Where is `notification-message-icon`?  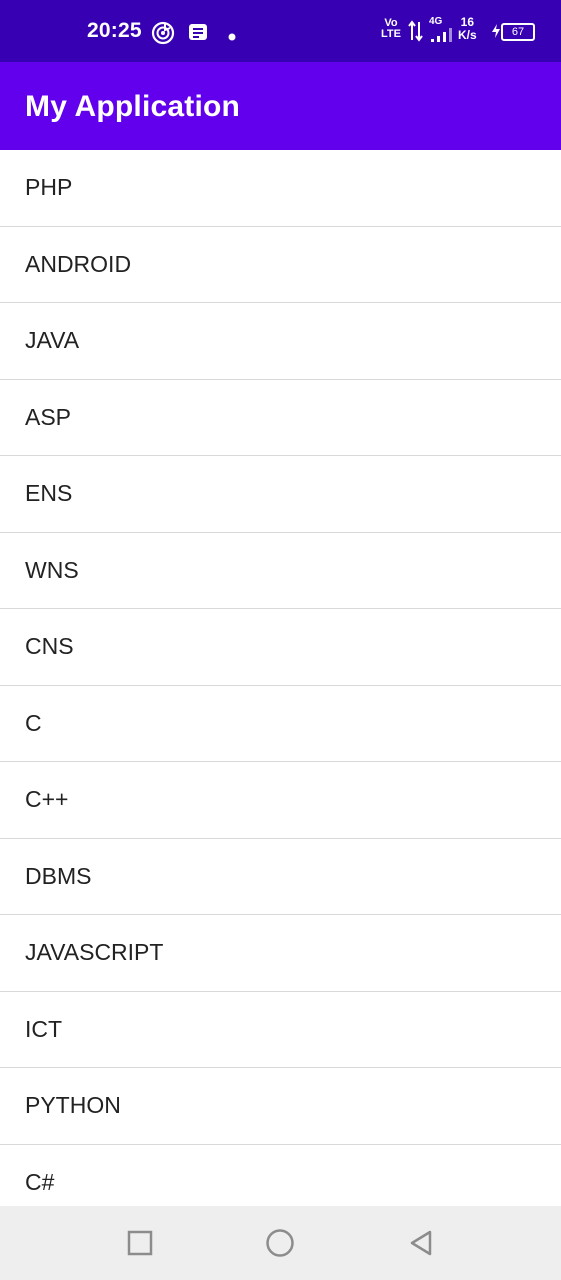 notification-message-icon is located at coordinates (198, 34).